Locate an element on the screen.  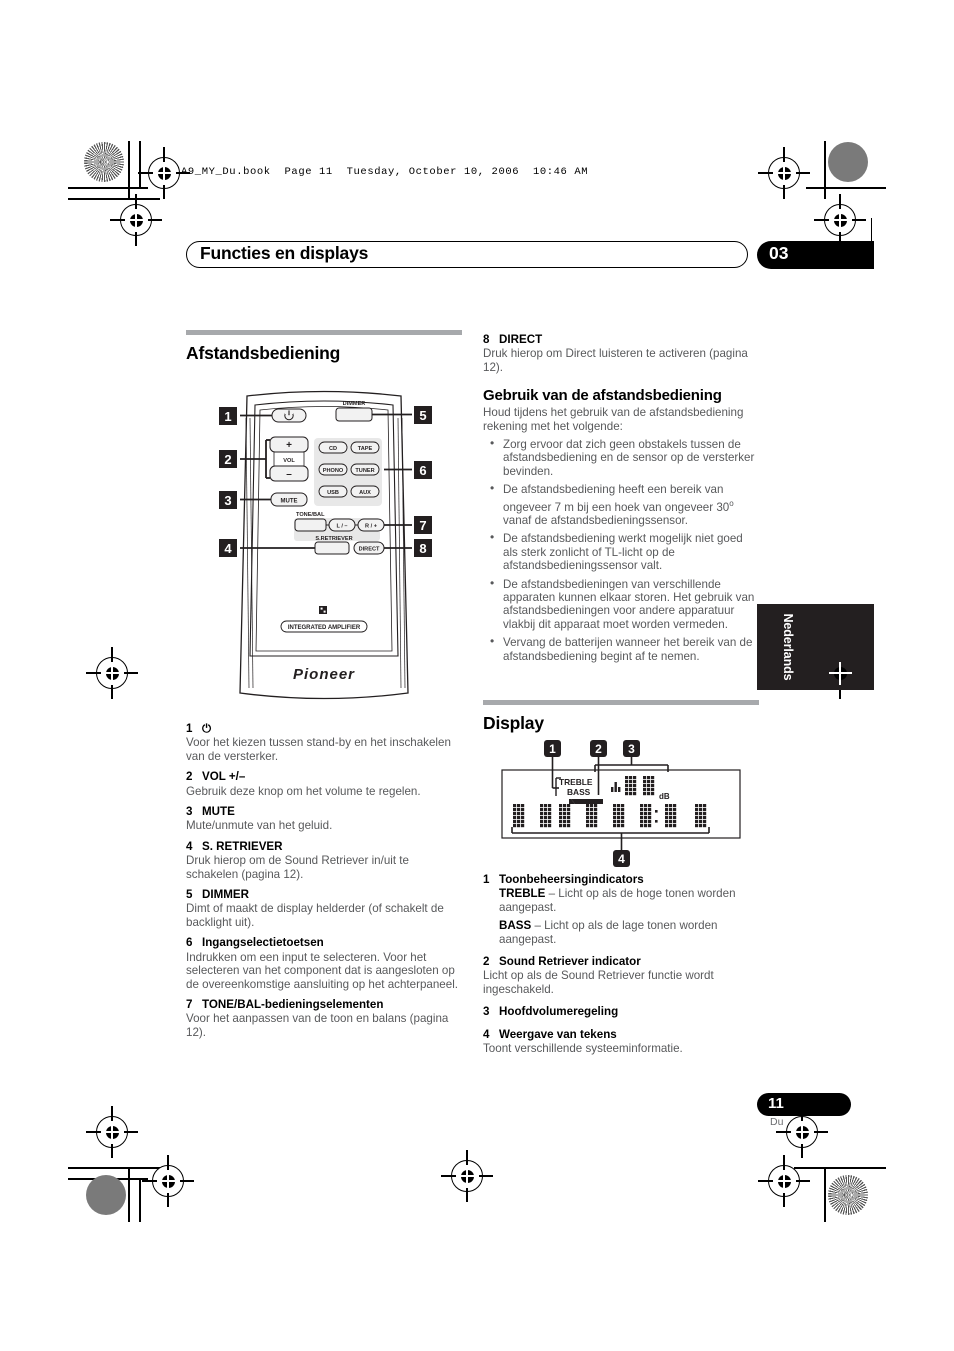
registration-mark-left-mid is located at coordinates (112, 673).